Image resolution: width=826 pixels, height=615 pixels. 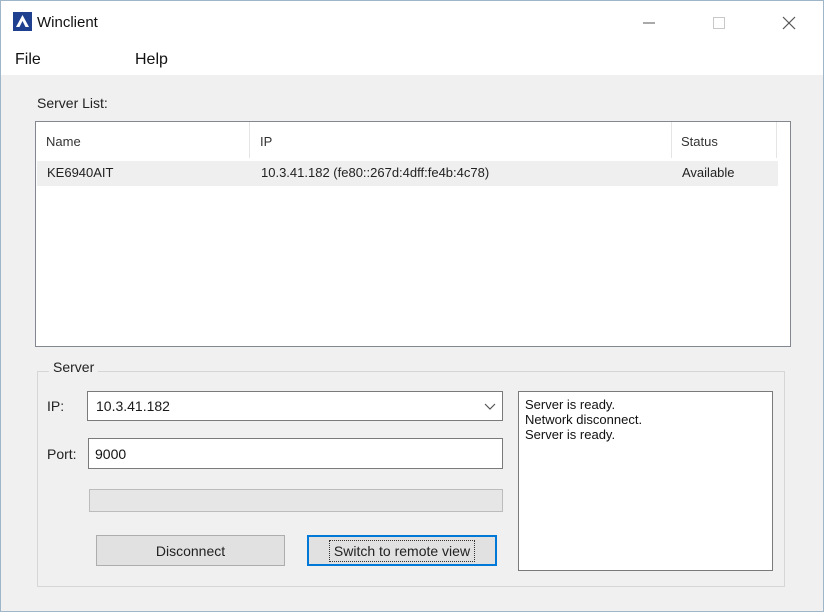 I want to click on disconnect-button-label: Disconnect, so click(x=190, y=550).